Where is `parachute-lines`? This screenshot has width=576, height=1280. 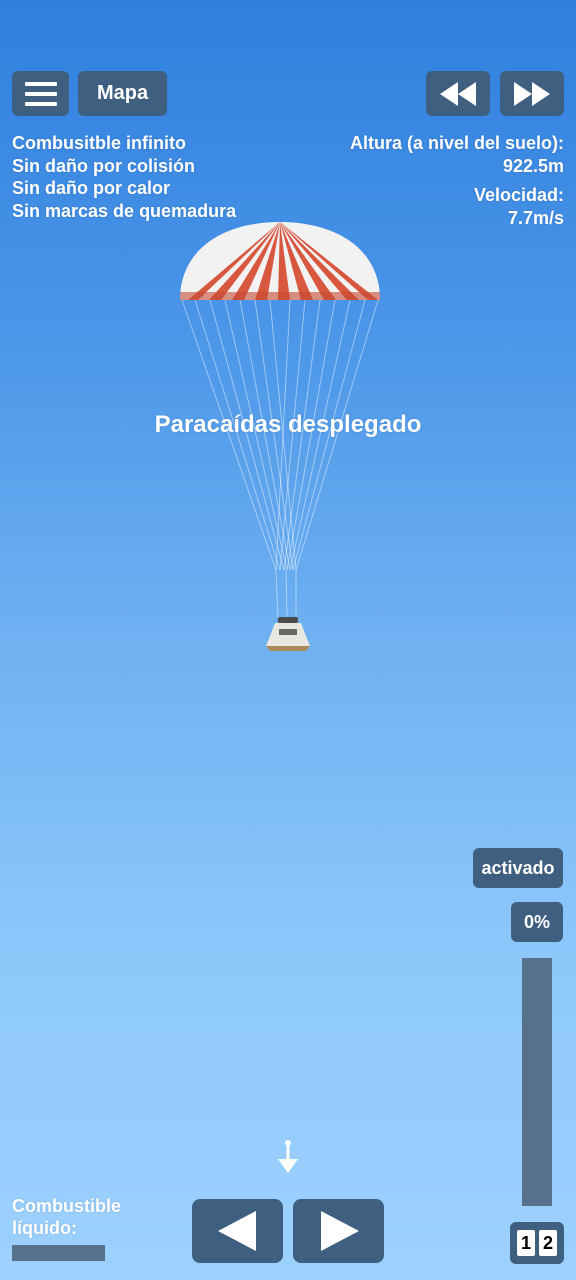
parachute-lines is located at coordinates (280, 459).